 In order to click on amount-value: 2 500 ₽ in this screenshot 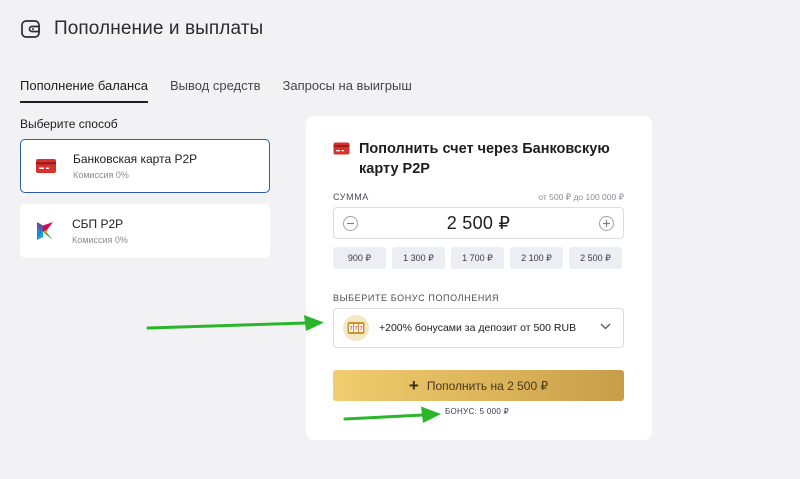, I will do `click(478, 222)`.